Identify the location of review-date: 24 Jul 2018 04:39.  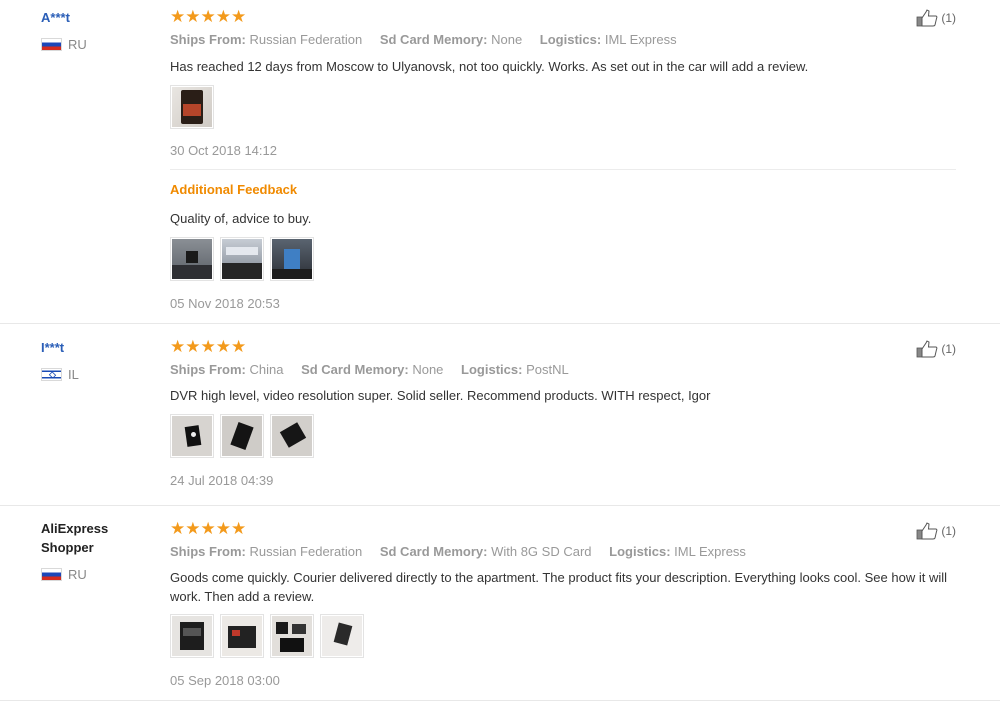
(222, 480).